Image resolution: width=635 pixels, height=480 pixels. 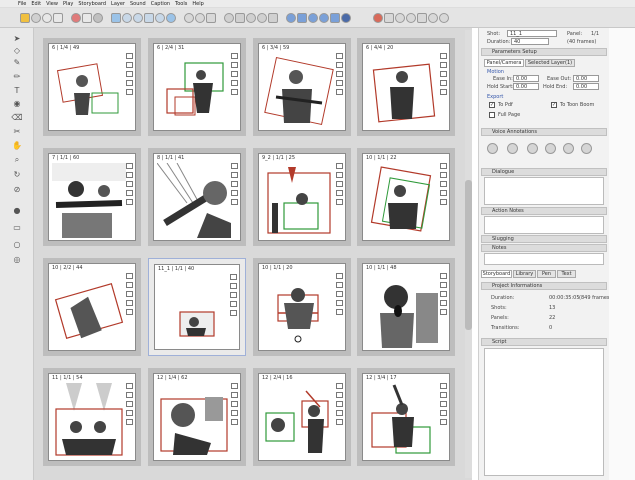 What do you see at coordinates (524, 274) in the screenshot?
I see `tab-library: Library` at bounding box center [524, 274].